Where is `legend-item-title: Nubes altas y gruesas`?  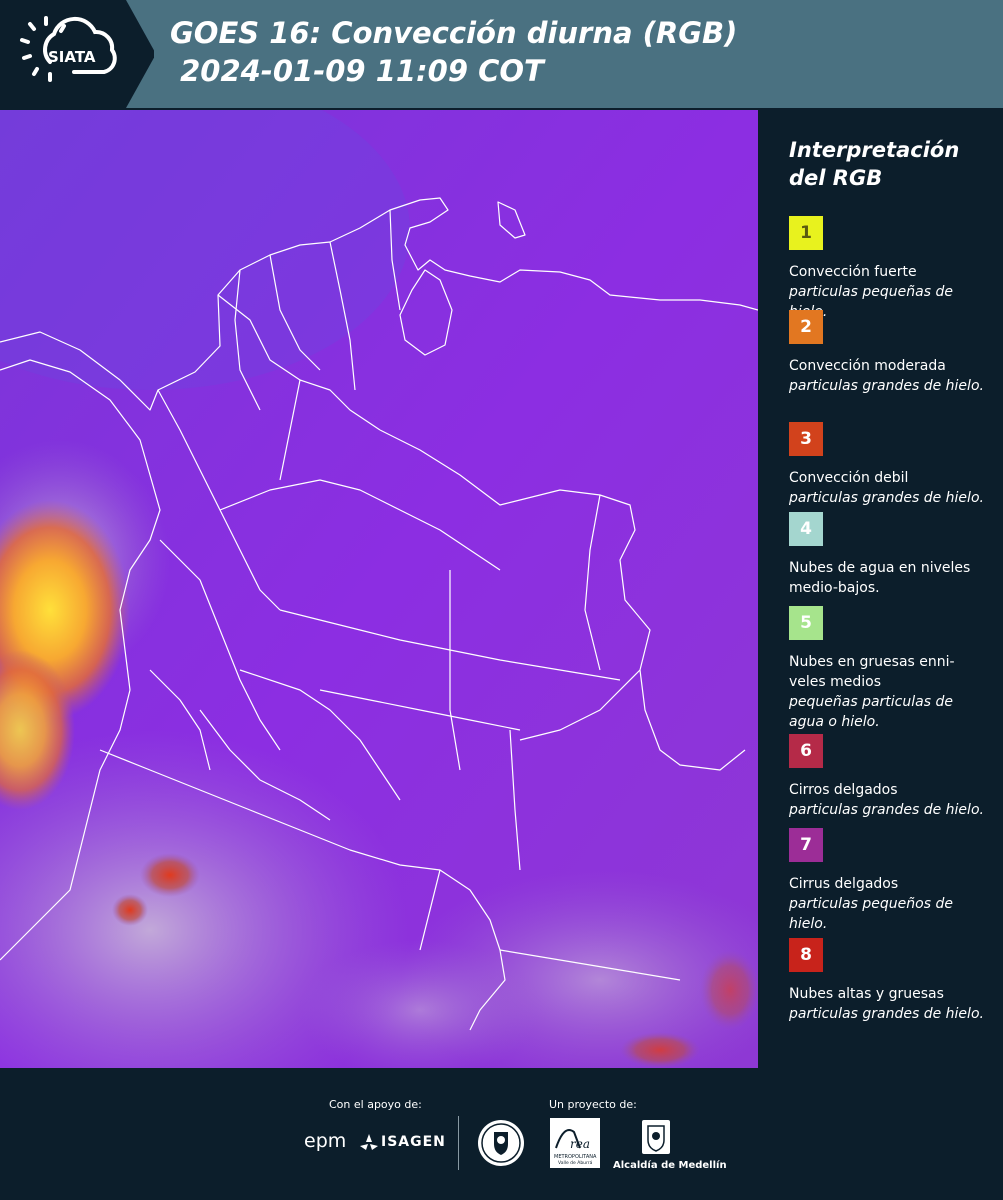
legend-item-title: Nubes altas y gruesas is located at coordinates (866, 994).